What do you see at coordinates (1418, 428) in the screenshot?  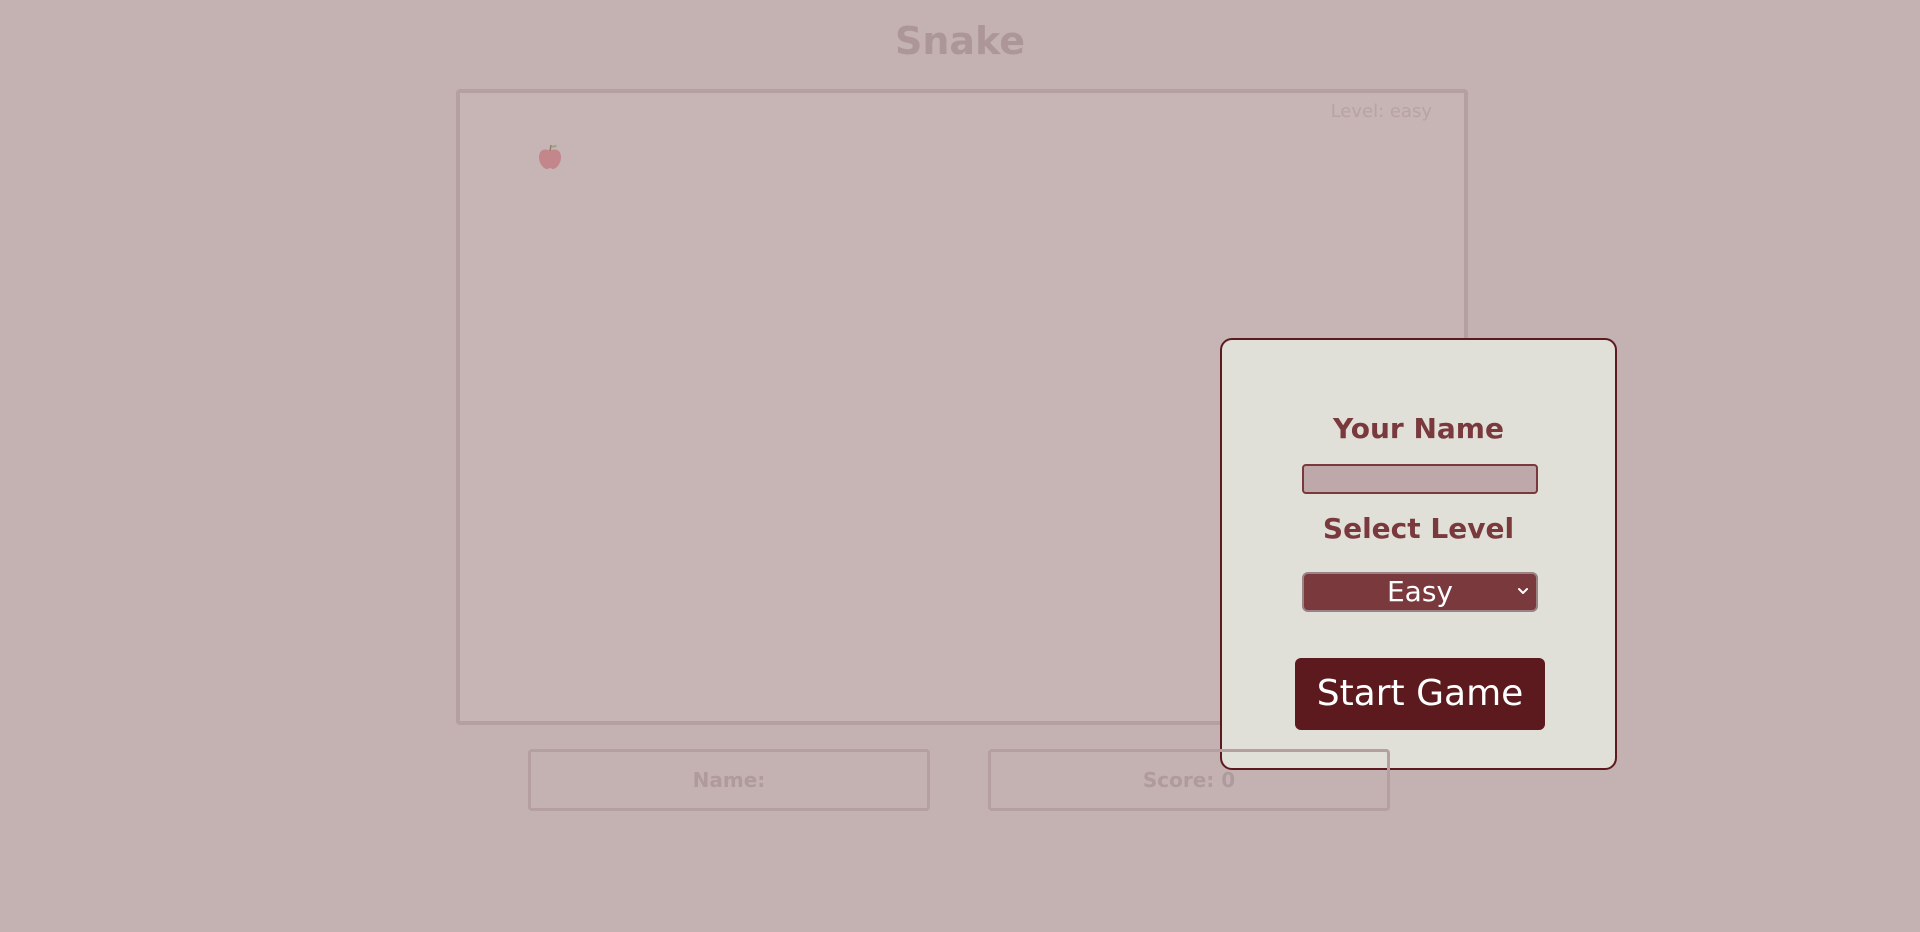 I see `name-label: Your Name` at bounding box center [1418, 428].